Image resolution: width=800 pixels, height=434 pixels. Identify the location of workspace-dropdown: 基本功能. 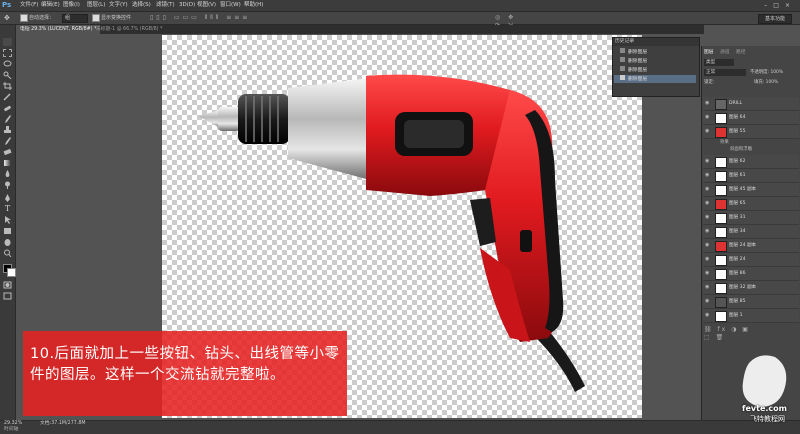
(775, 19).